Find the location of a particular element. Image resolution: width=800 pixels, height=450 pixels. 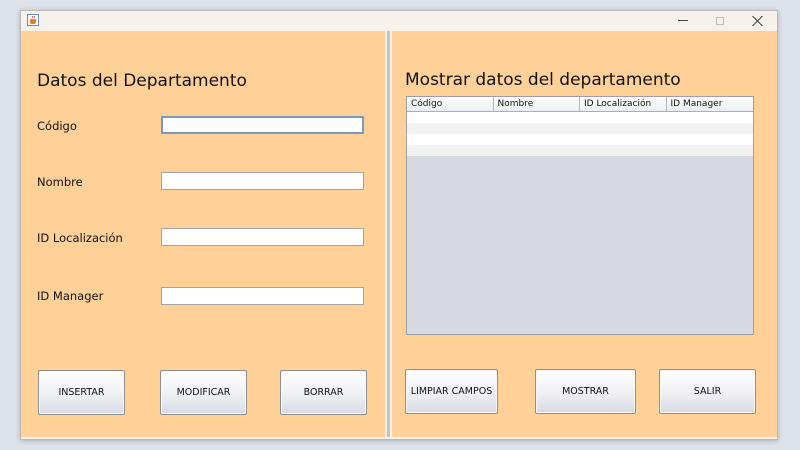

close-icon is located at coordinates (758, 21).